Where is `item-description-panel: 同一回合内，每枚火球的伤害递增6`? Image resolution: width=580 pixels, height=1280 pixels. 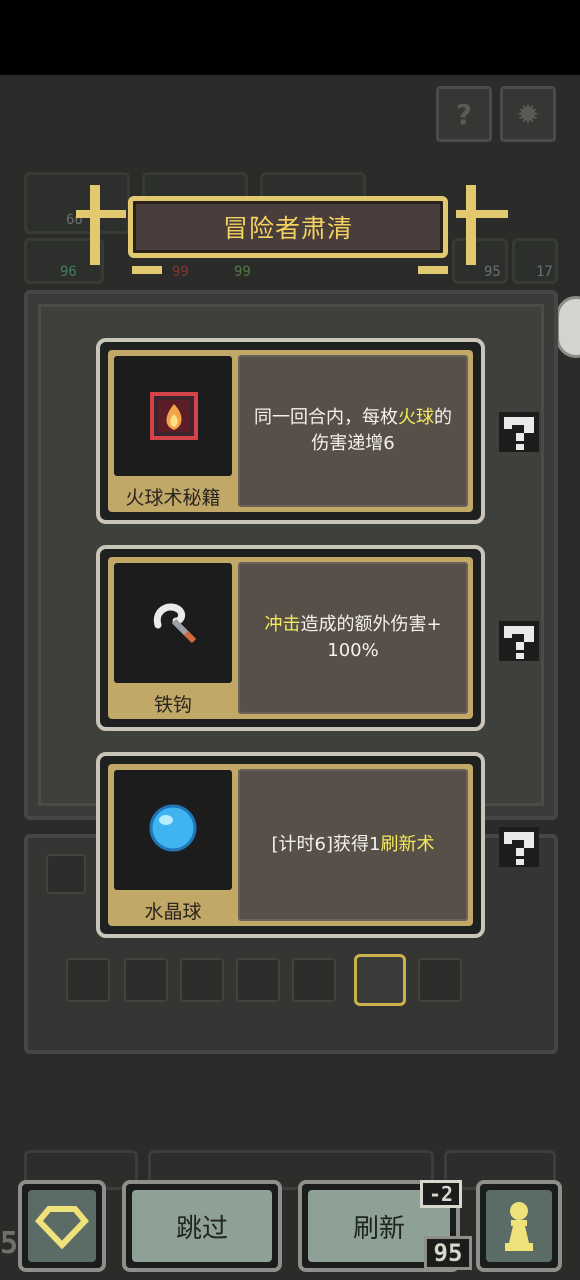
item-description-panel: 同一回合内，每枚火球的伤害递增6 is located at coordinates (353, 431).